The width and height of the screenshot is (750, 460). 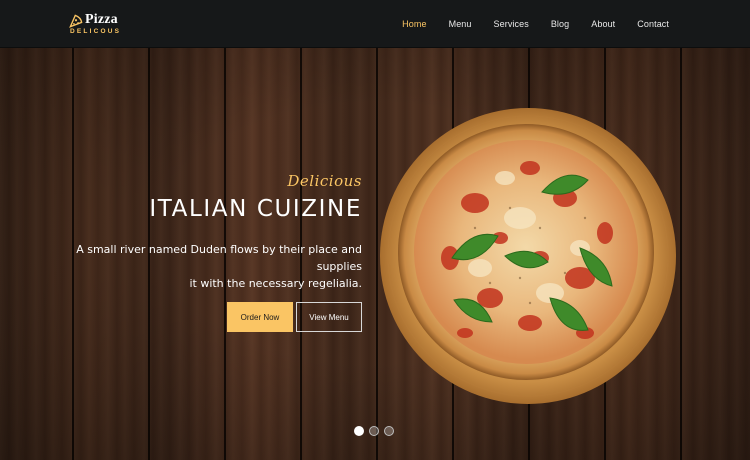 What do you see at coordinates (96, 31) in the screenshot?
I see `brand-subtitle: DELICOUS` at bounding box center [96, 31].